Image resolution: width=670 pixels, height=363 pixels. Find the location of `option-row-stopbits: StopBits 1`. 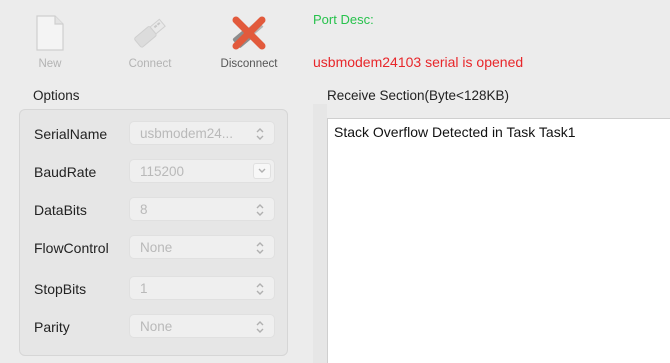

option-row-stopbits: StopBits 1 is located at coordinates (153, 289).